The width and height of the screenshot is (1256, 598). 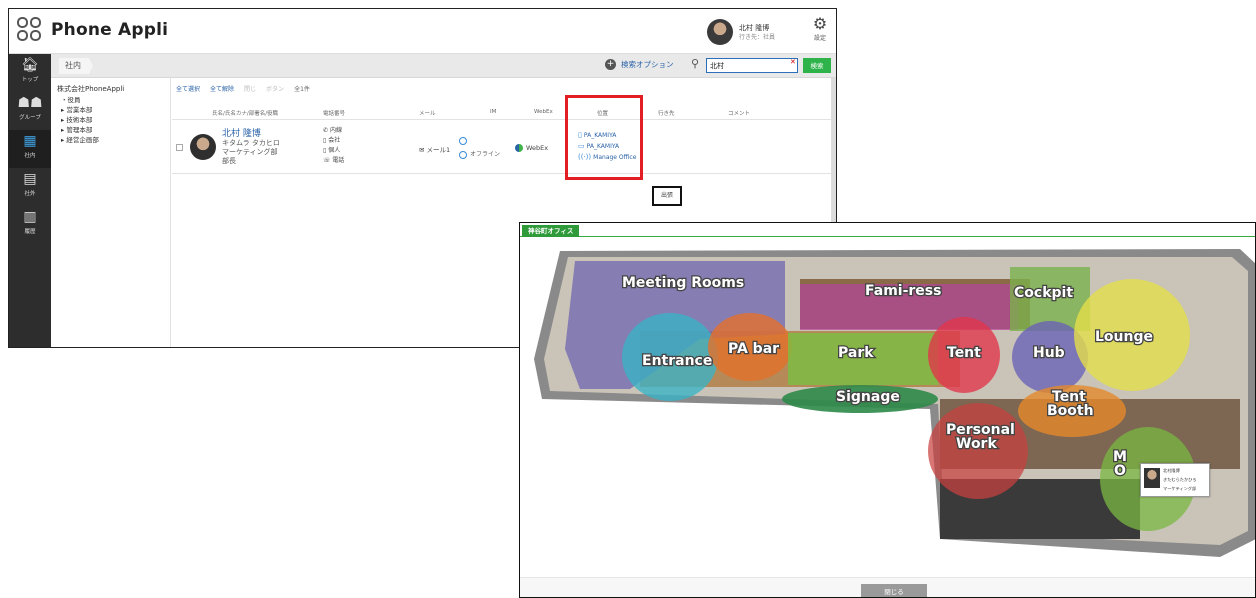 I want to click on phoneappli-logo-icon, so click(x=30, y=30).